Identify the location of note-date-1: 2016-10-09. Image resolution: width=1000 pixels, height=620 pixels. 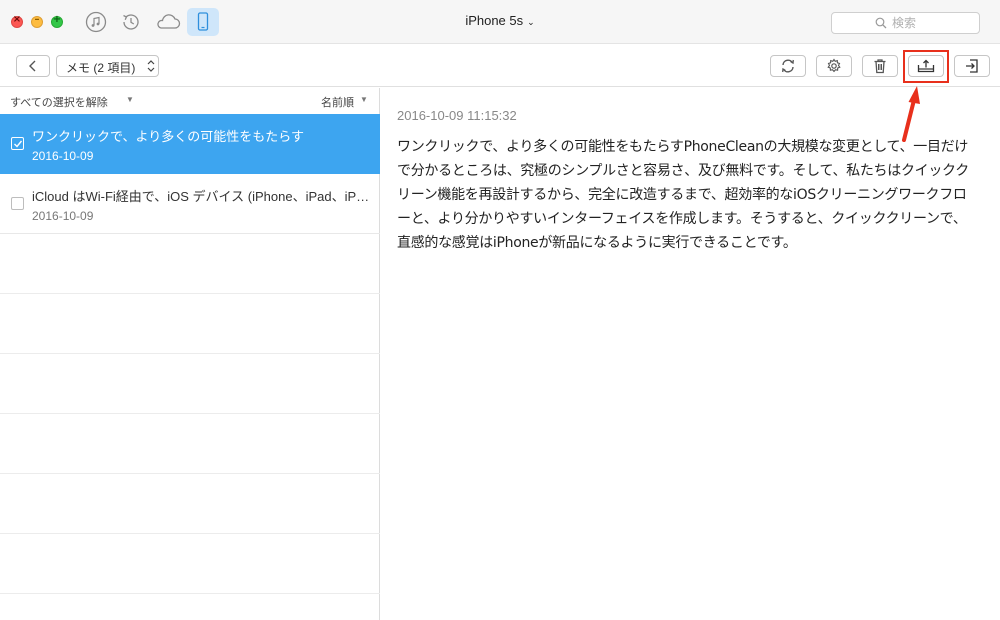
(63, 156).